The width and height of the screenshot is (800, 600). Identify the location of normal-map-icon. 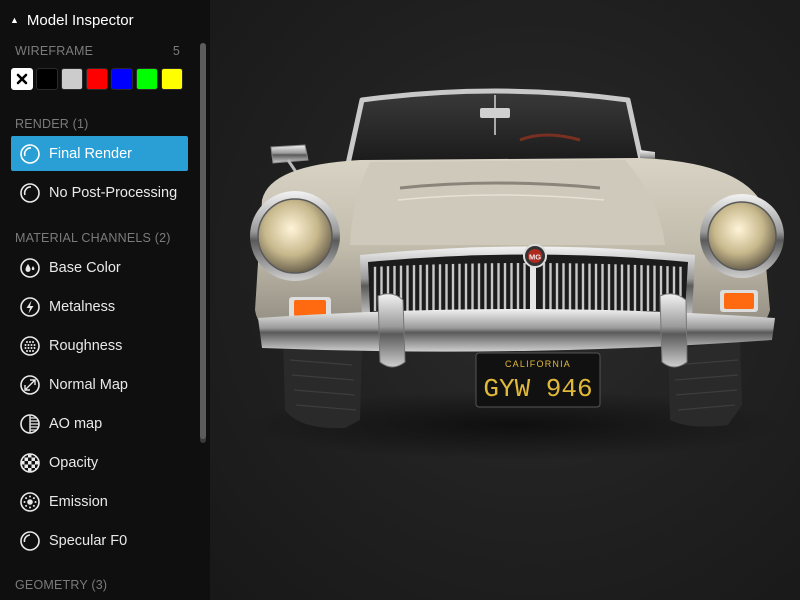
(30, 385).